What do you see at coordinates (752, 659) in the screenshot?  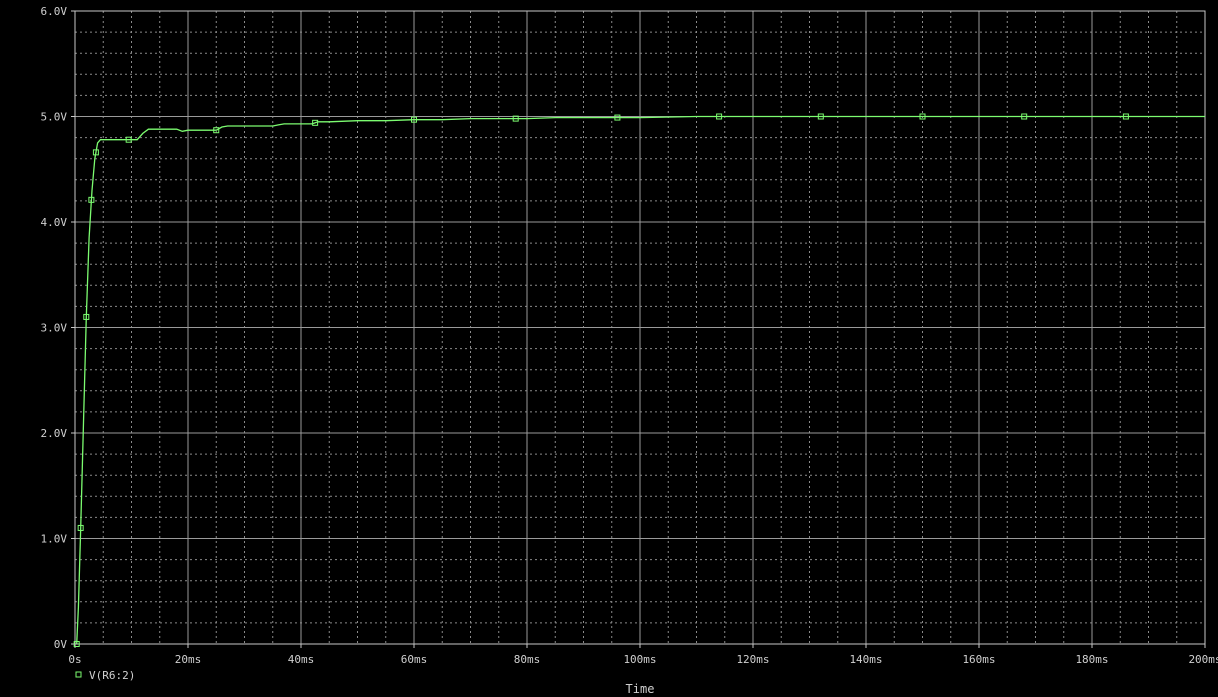 I see `x-tick-label: 120ms` at bounding box center [752, 659].